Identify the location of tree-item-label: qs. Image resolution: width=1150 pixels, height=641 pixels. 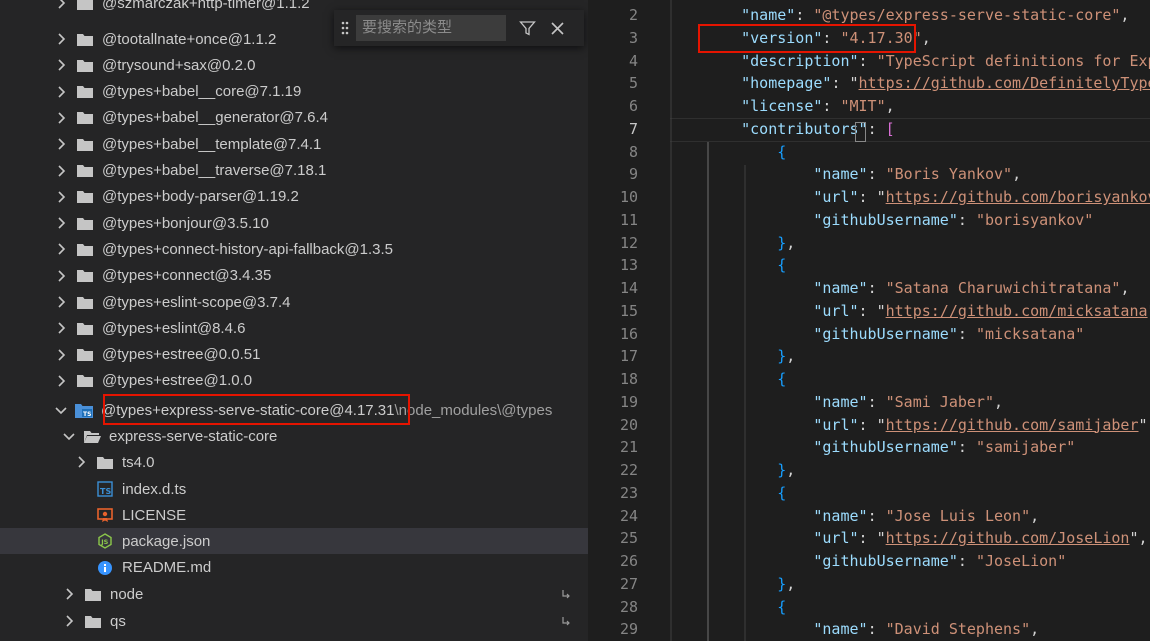
(118, 621).